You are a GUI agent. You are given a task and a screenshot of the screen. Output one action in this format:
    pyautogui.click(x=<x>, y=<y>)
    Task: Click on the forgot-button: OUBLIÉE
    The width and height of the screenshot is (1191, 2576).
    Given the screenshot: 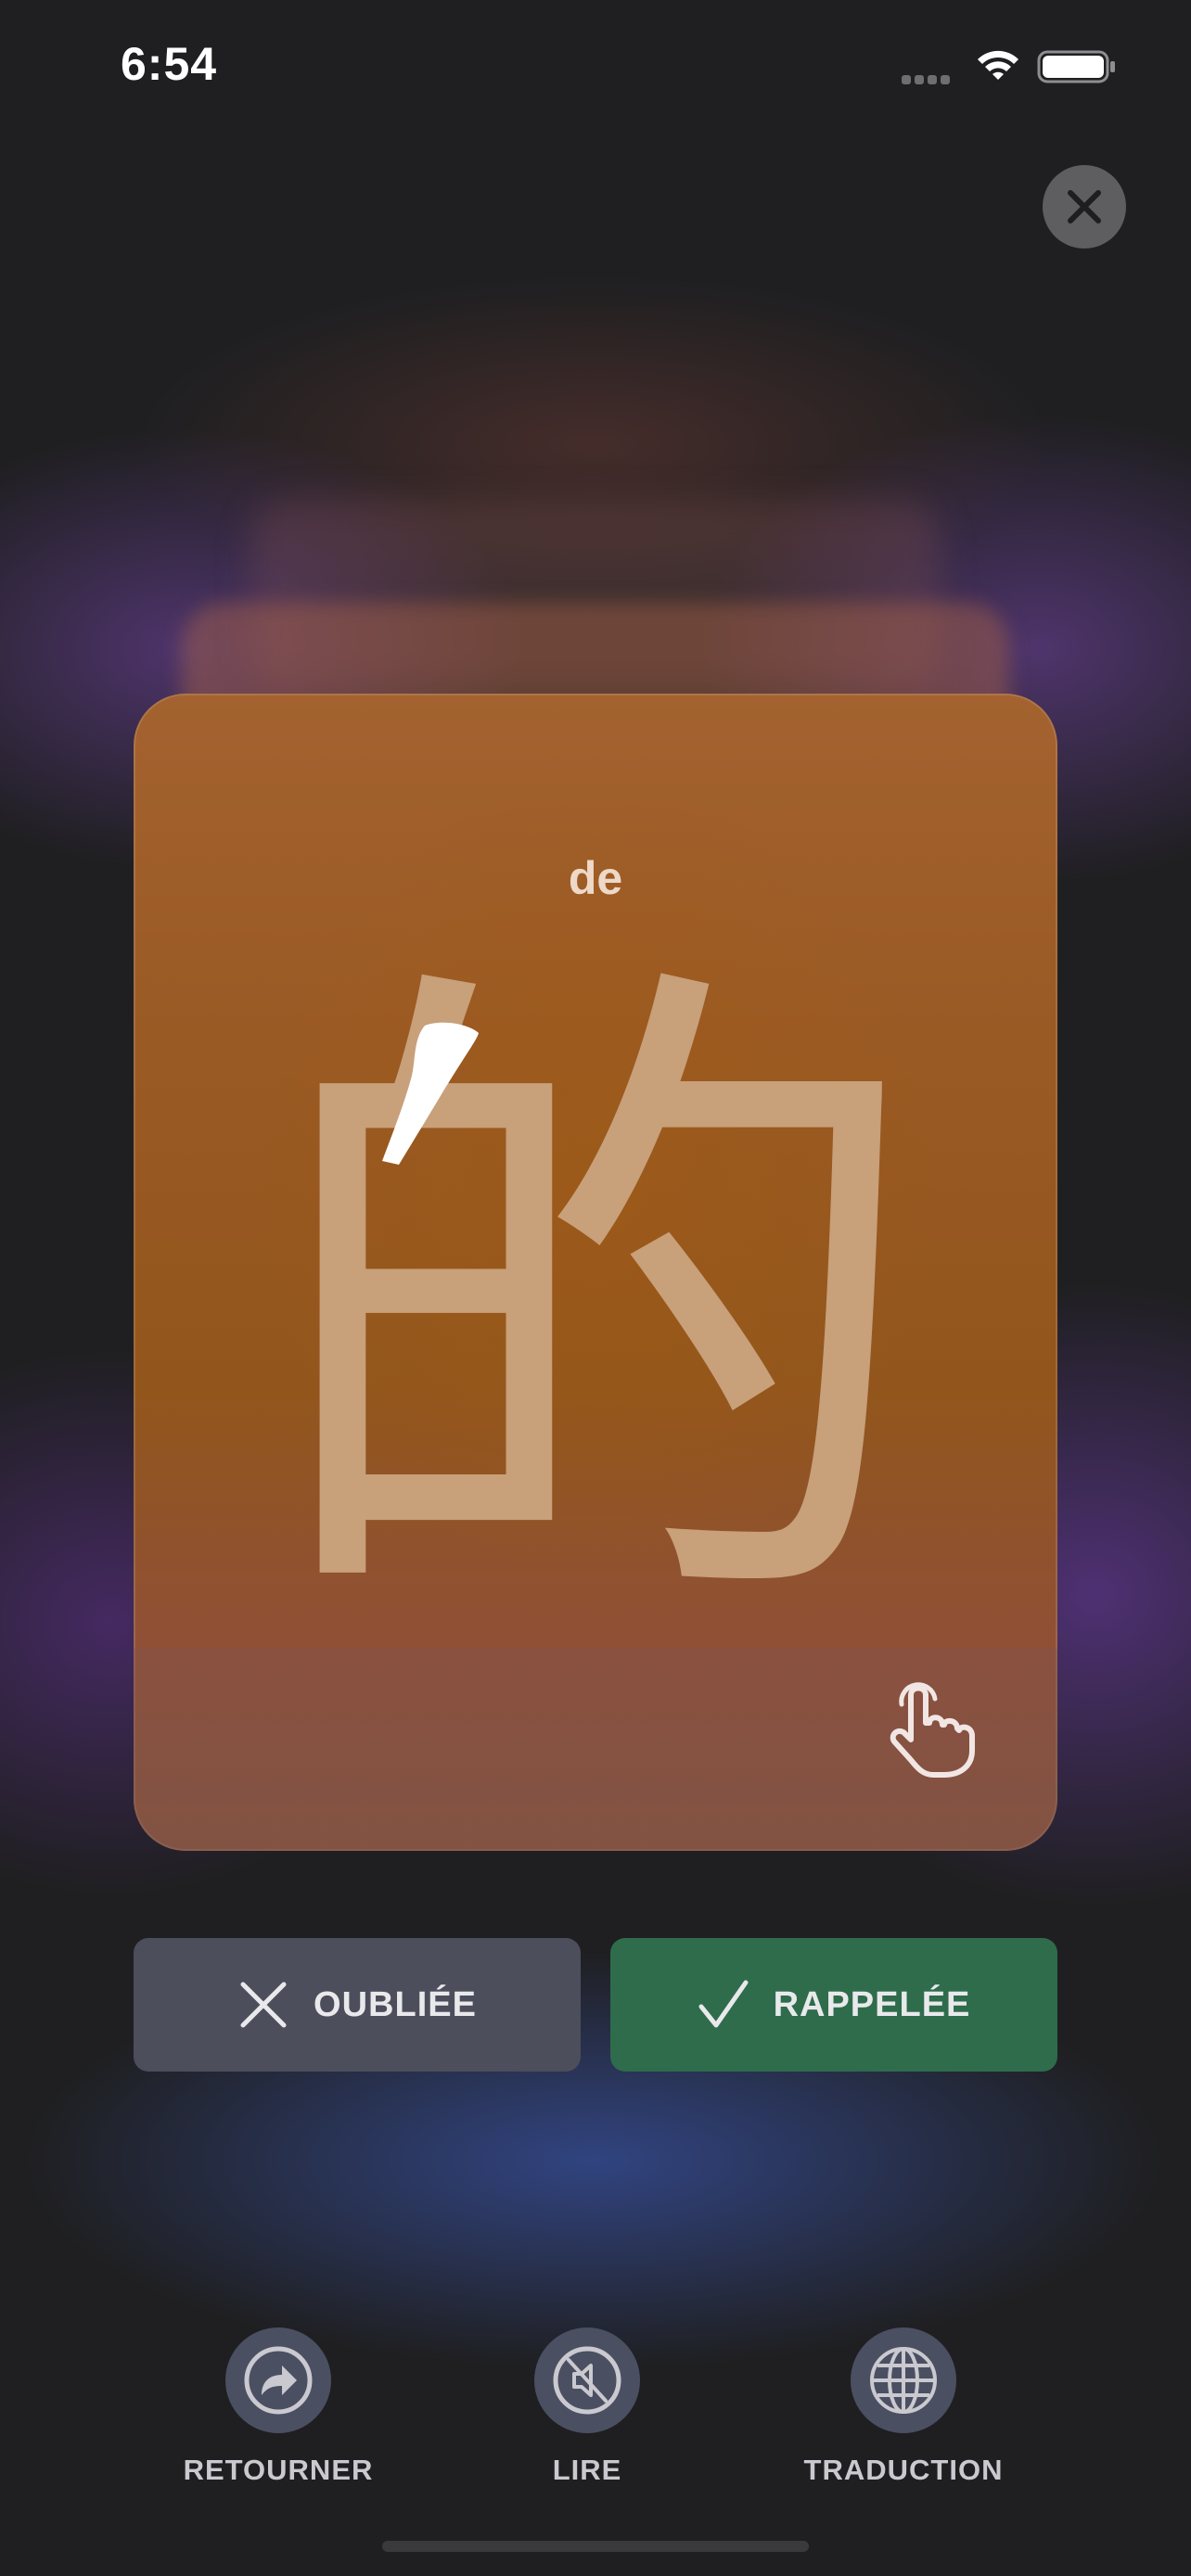 What is the action you would take?
    pyautogui.click(x=357, y=2005)
    